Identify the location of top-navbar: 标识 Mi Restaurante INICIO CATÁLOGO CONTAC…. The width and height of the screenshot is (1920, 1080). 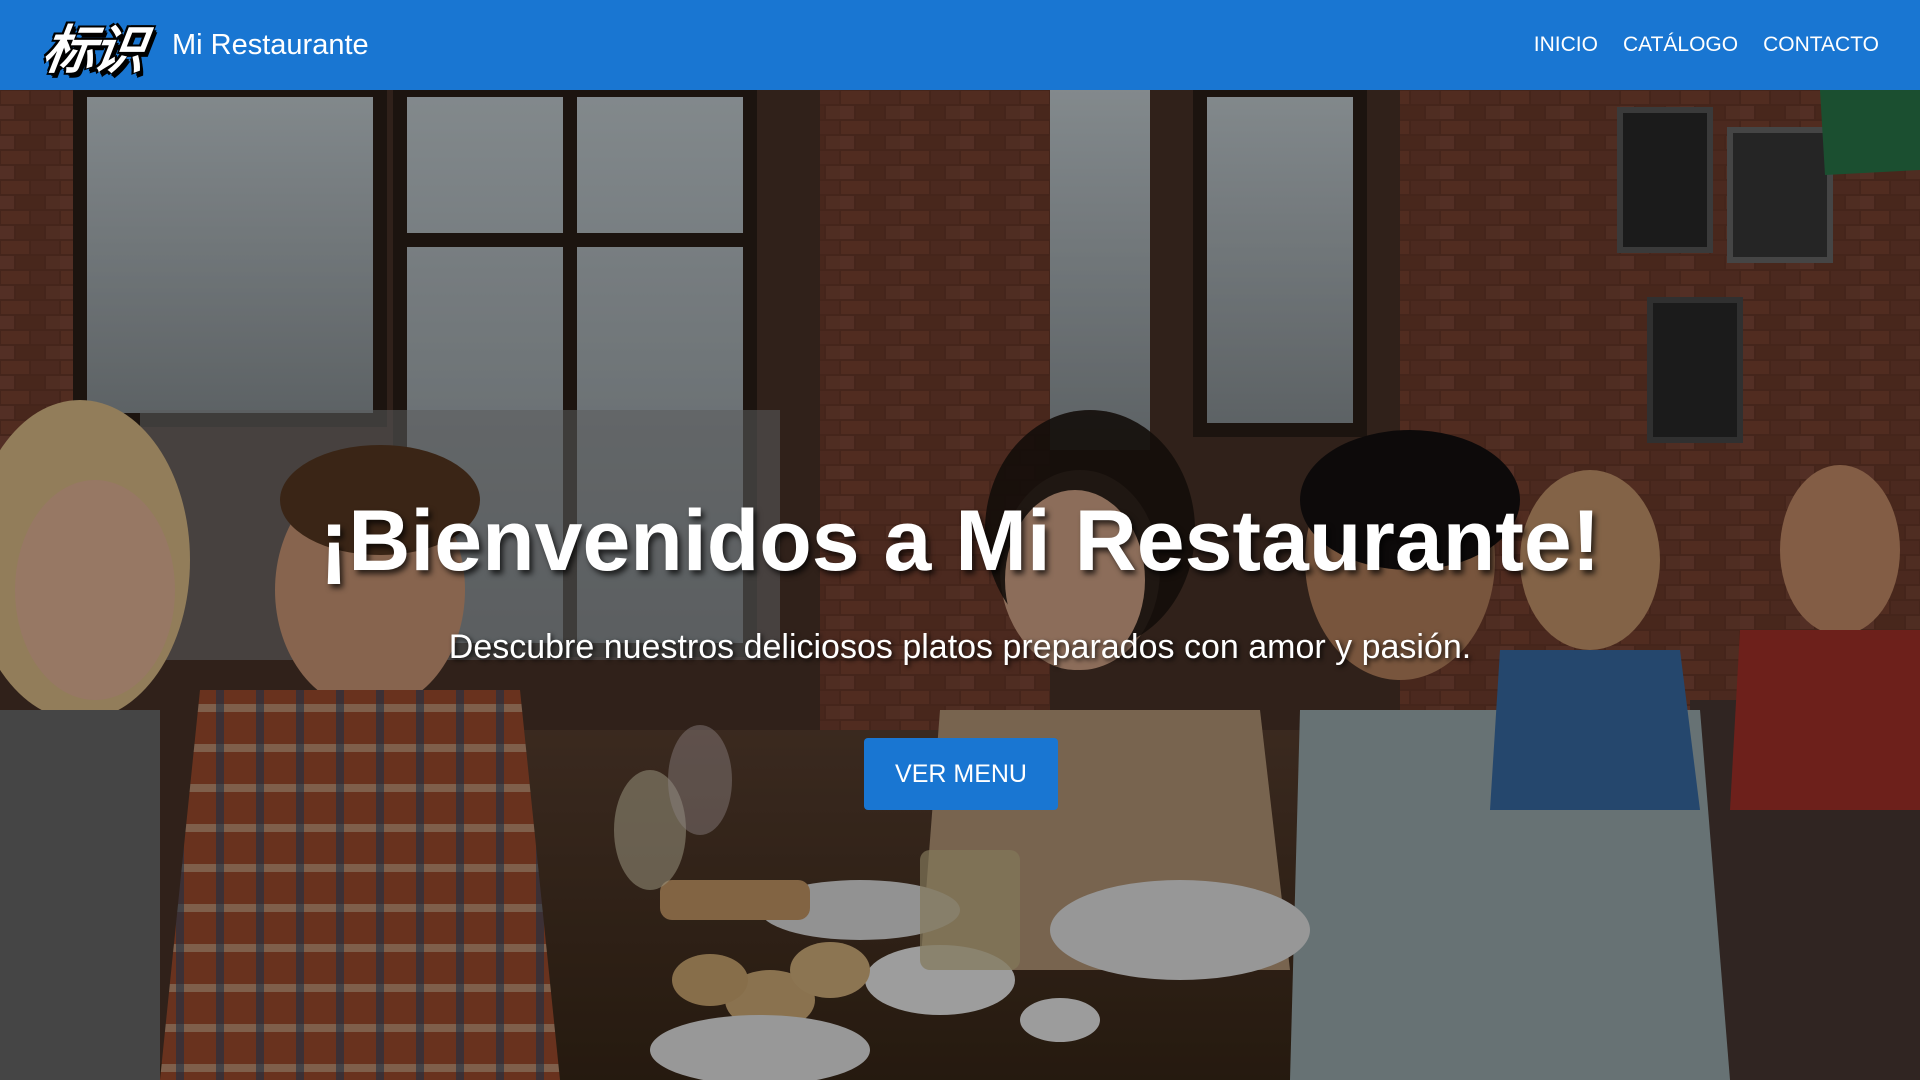
(960, 45).